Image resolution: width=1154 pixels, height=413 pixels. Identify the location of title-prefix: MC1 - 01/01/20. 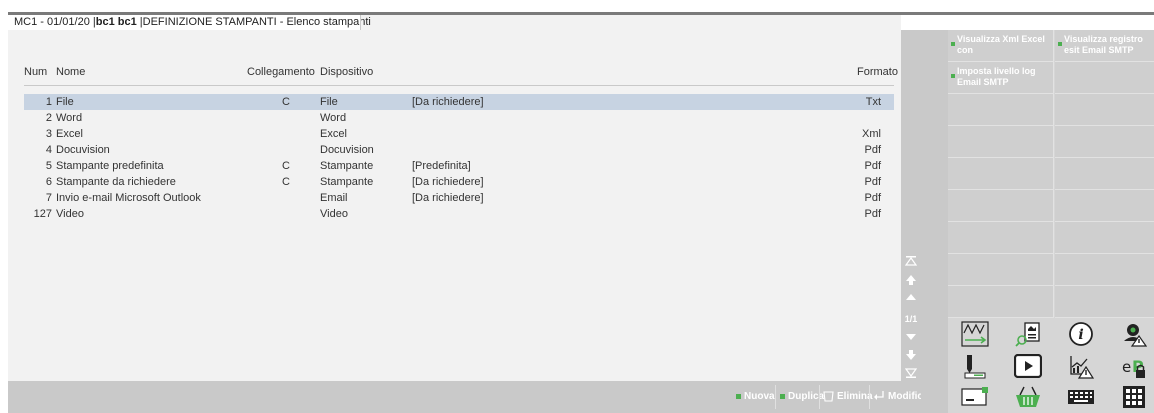
(52, 22).